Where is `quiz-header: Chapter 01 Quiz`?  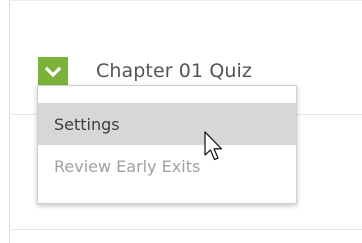
quiz-header: Chapter 01 Quiz is located at coordinates (145, 71).